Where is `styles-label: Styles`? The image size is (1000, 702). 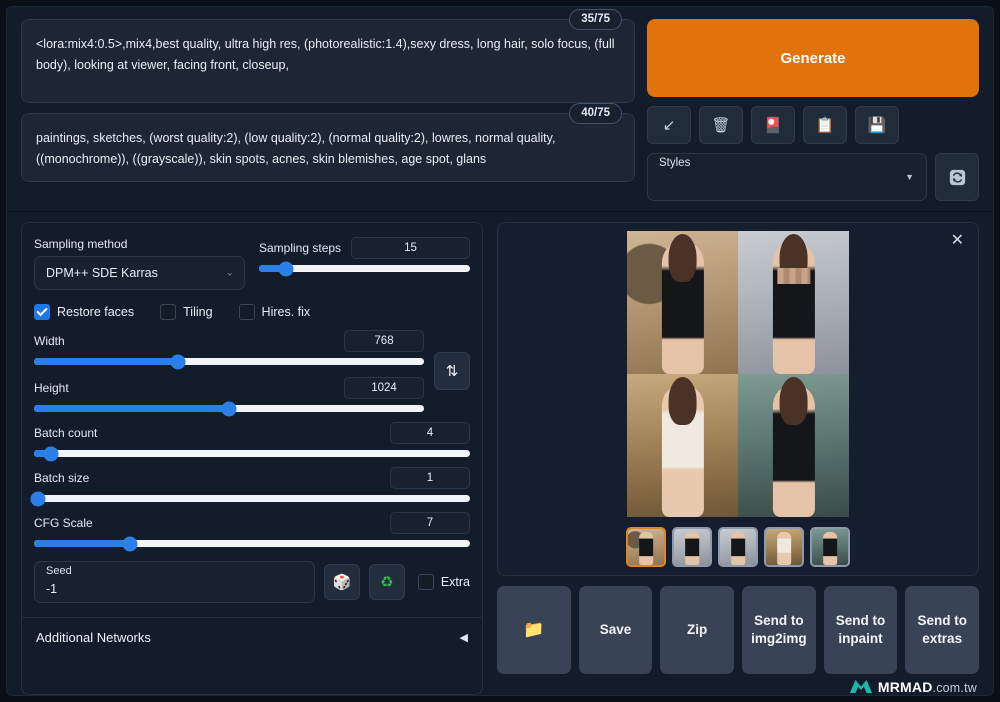 styles-label: Styles is located at coordinates (675, 163).